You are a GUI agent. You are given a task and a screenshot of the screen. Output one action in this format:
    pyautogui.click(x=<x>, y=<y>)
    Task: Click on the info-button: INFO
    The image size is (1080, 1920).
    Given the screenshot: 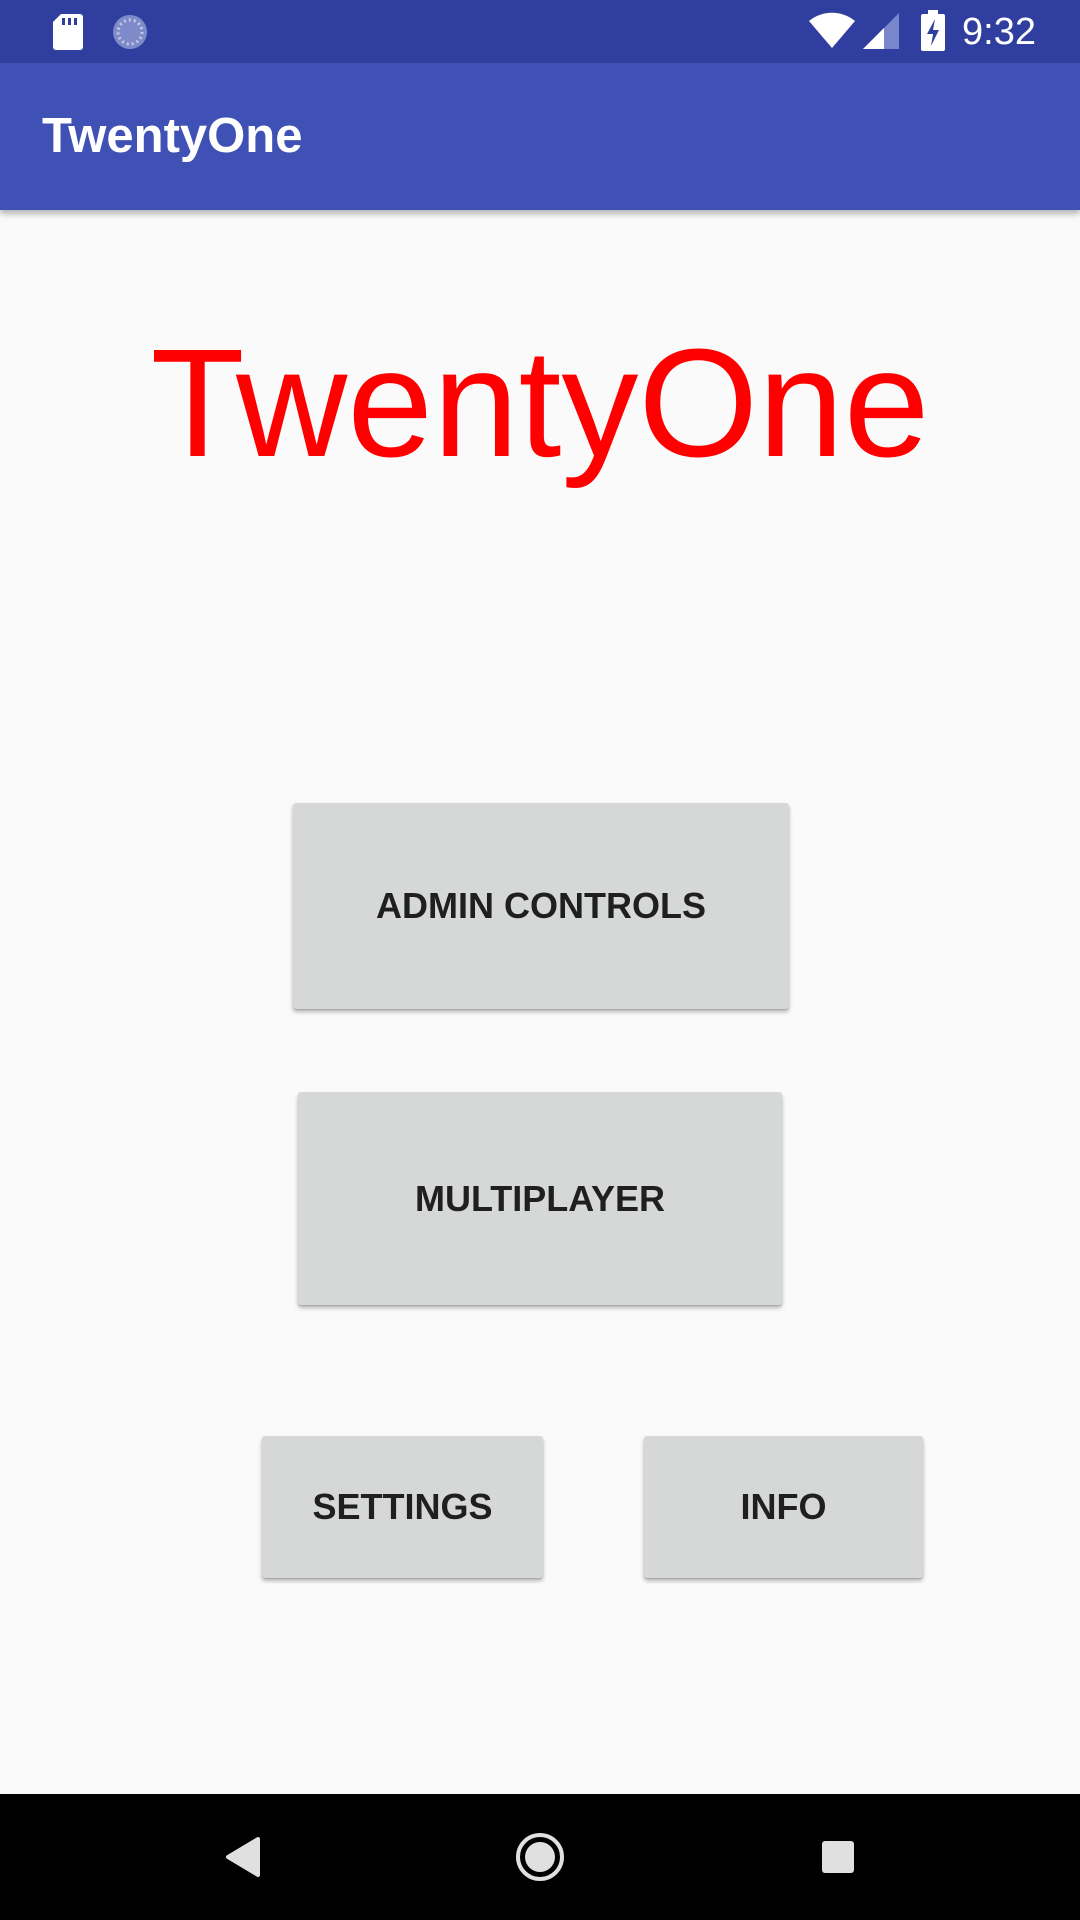 What is the action you would take?
    pyautogui.click(x=783, y=1507)
    